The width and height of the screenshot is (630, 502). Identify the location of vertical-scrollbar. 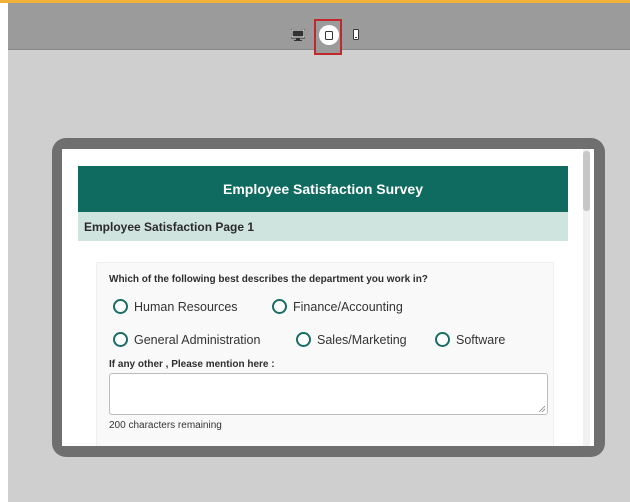
(586, 297).